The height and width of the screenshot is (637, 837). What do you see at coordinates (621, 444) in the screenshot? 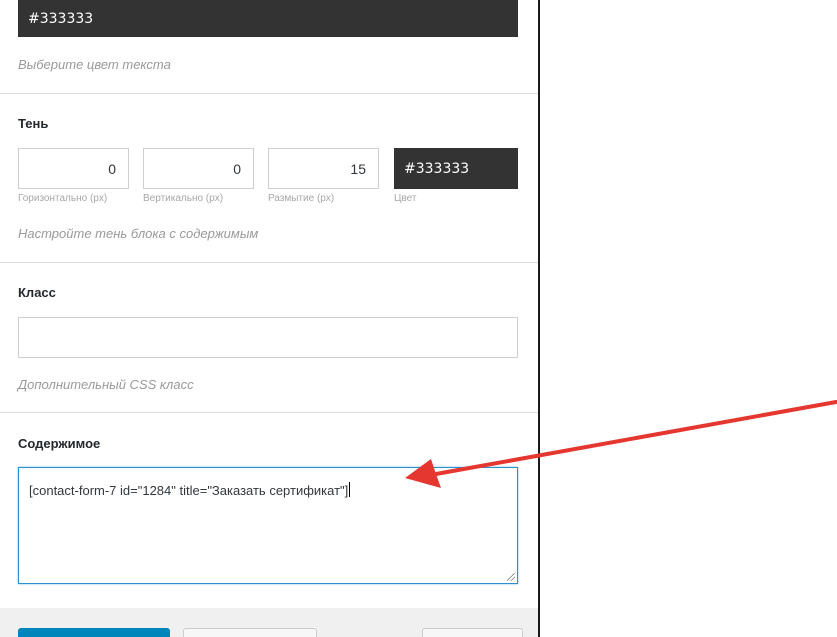
I see `annotation-arrow-icon` at bounding box center [621, 444].